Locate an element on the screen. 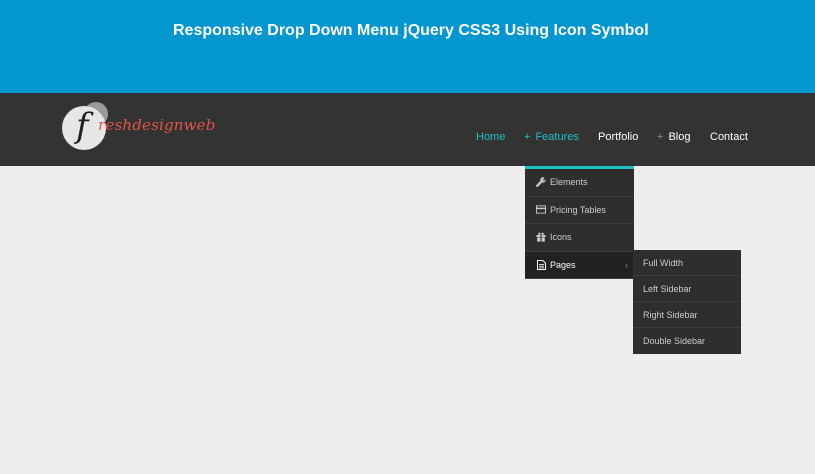  dropdown-item-label: Elements is located at coordinates (569, 182).